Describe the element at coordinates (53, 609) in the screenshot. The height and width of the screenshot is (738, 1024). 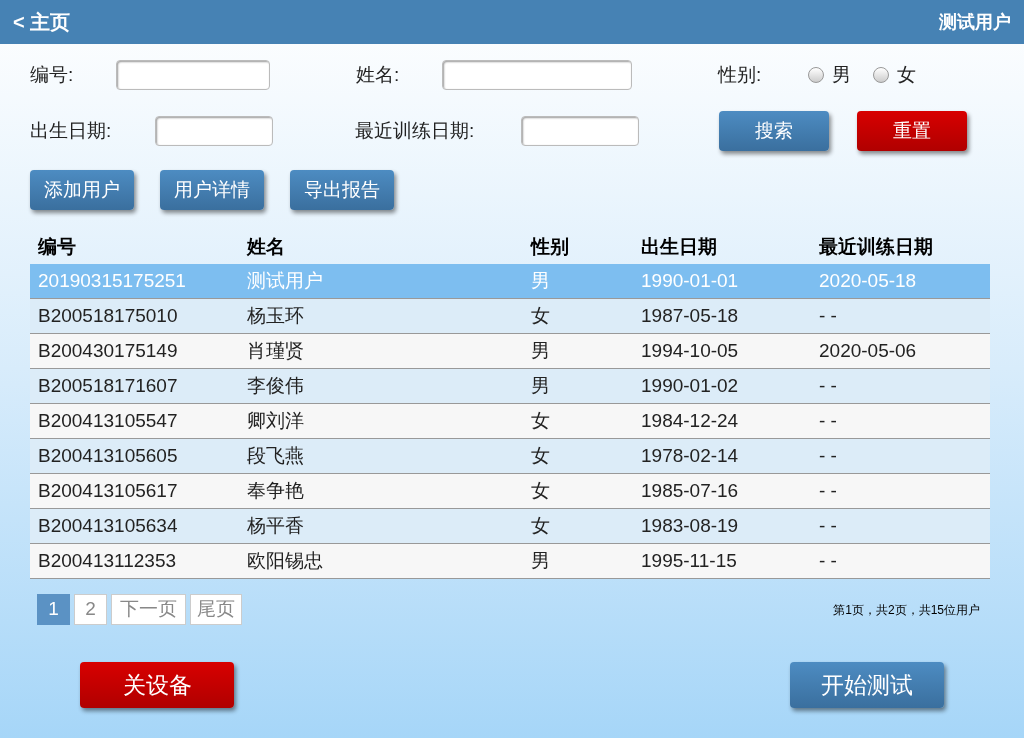
I see `page-button: 1` at that location.